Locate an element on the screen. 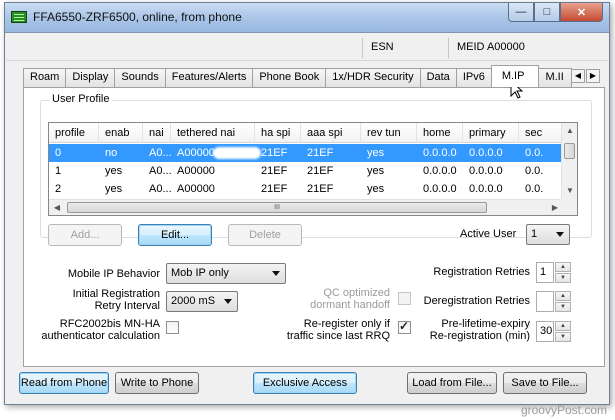 The width and height of the screenshot is (615, 420). write-to-phone-button: Write to Phone is located at coordinates (157, 383).